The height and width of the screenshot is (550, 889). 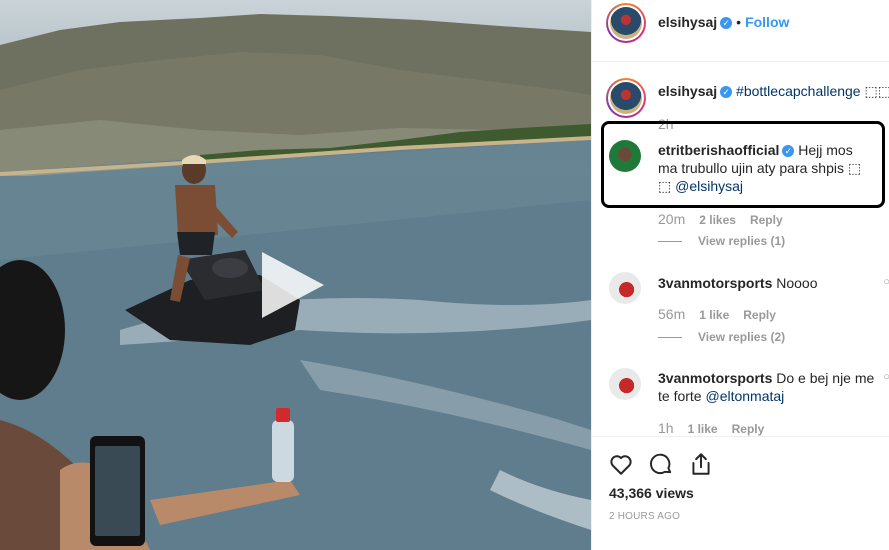 I want to click on caption-avatar, so click(x=626, y=98).